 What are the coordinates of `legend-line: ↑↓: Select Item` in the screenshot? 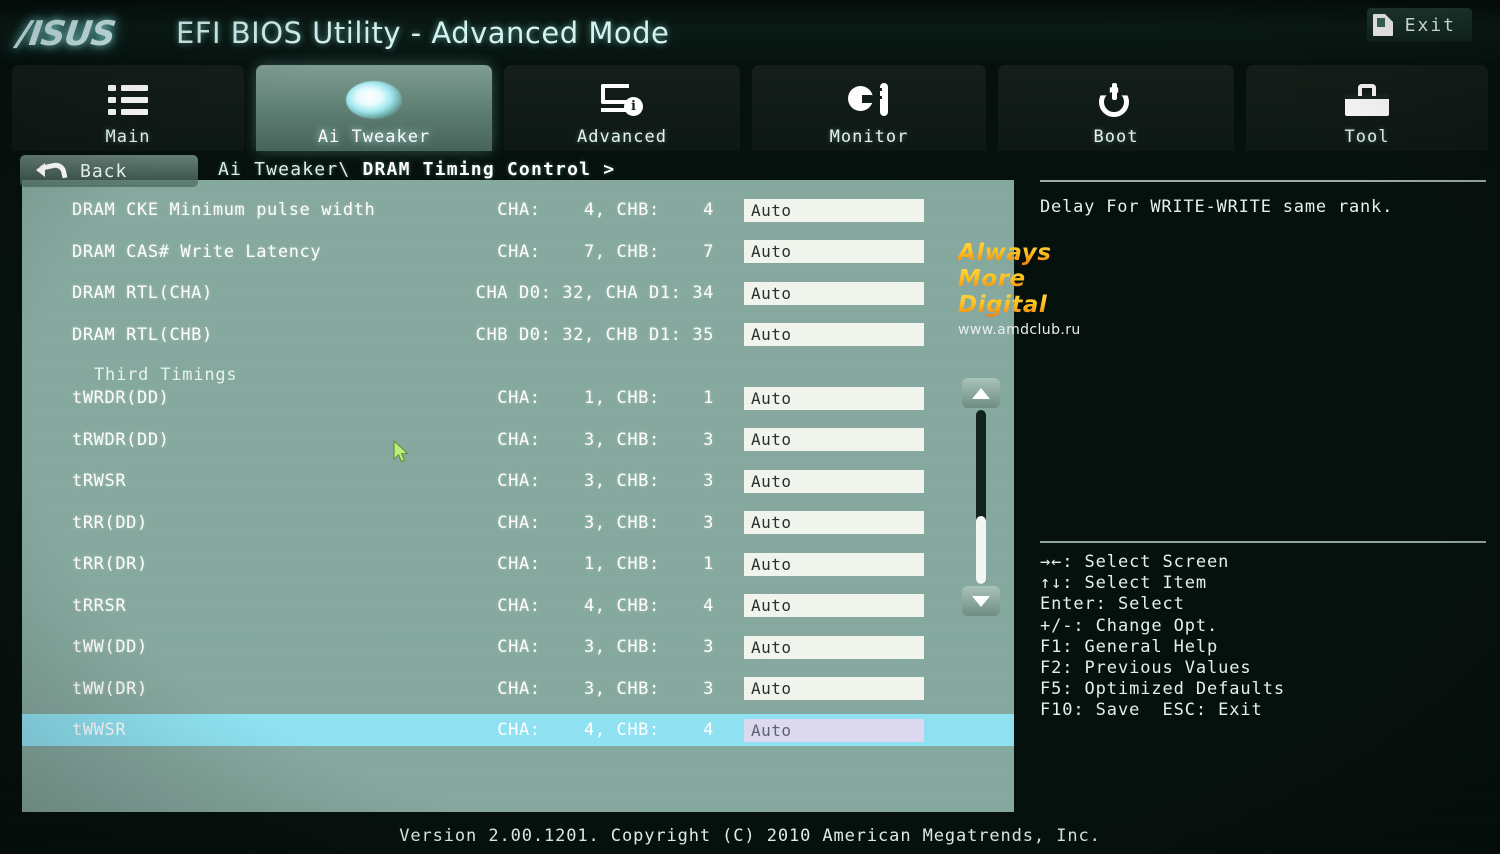 It's located at (1124, 583).